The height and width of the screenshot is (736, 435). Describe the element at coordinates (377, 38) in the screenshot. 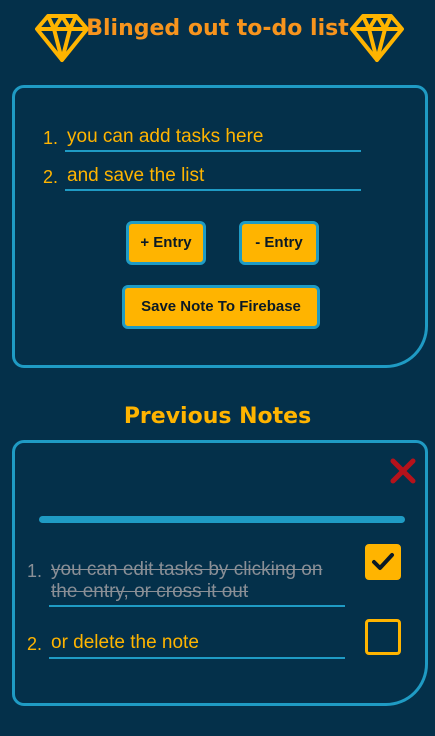

I see `diamond-icon` at that location.